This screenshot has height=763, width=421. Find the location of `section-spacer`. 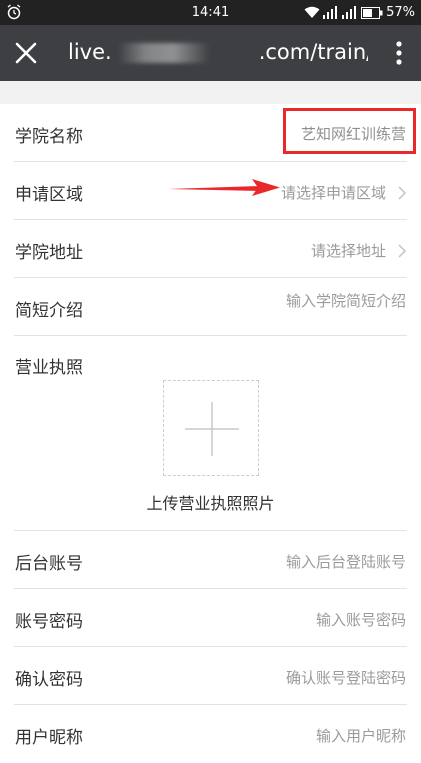

section-spacer is located at coordinates (210, 92).